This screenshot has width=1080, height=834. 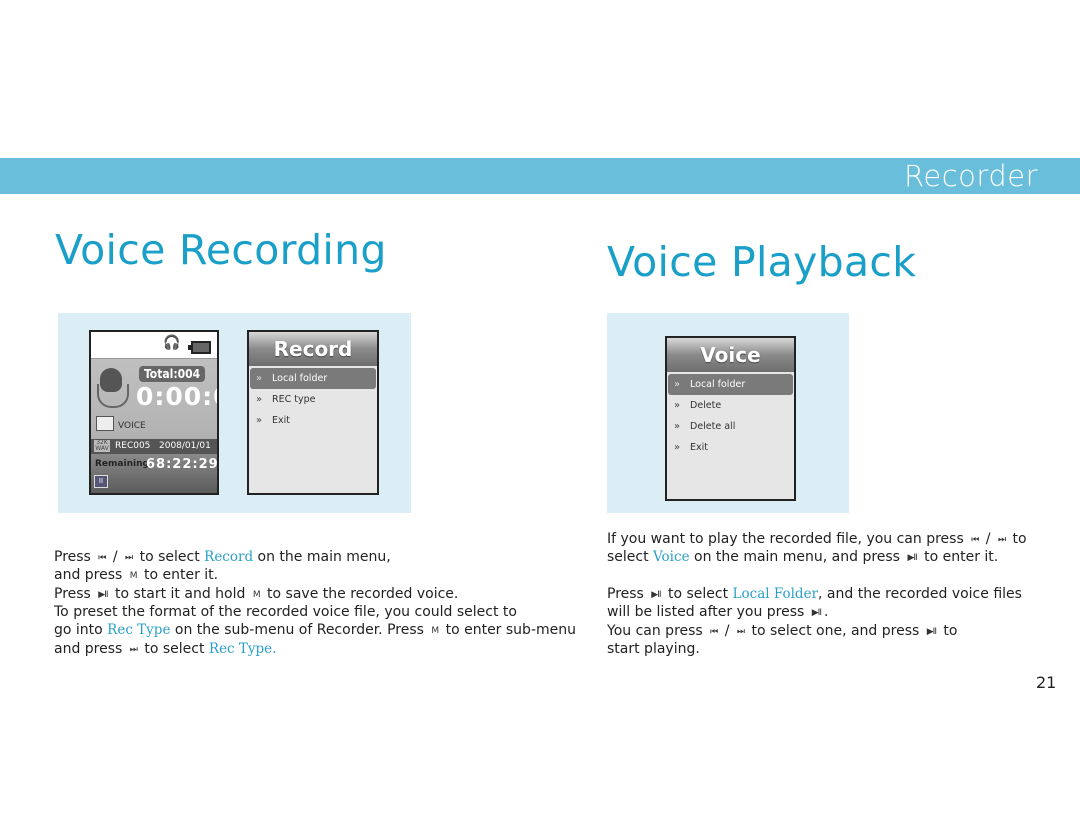 What do you see at coordinates (322, 557) in the screenshot?
I see `instruction-text: on the main menu,` at bounding box center [322, 557].